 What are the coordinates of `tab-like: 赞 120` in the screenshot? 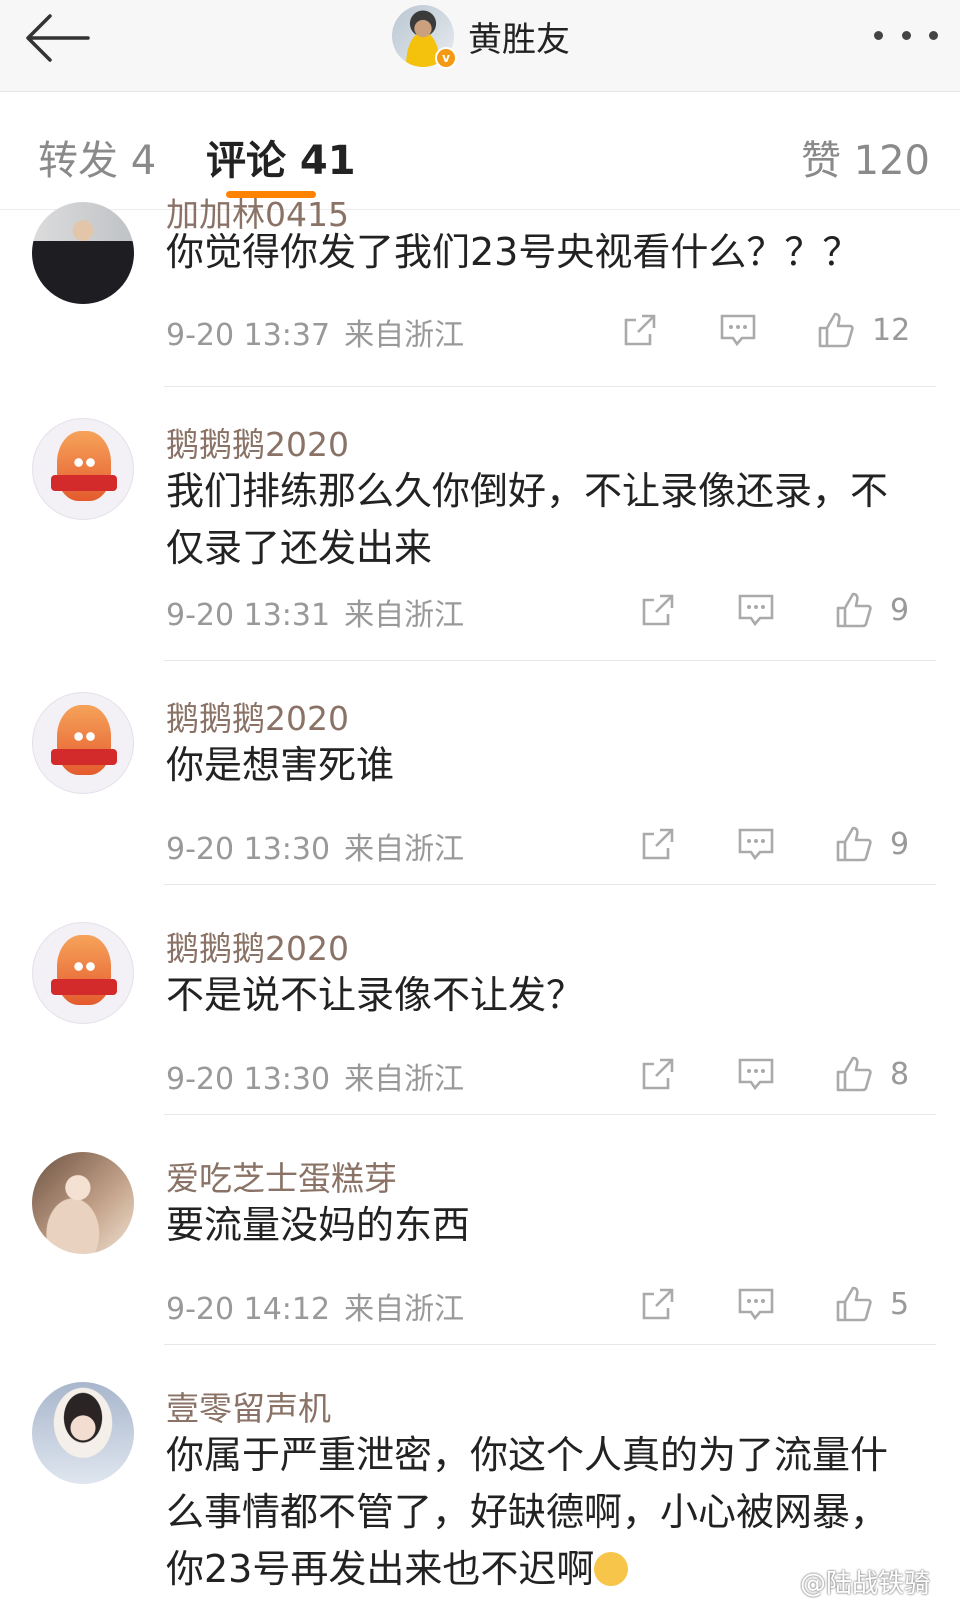 It's located at (865, 157).